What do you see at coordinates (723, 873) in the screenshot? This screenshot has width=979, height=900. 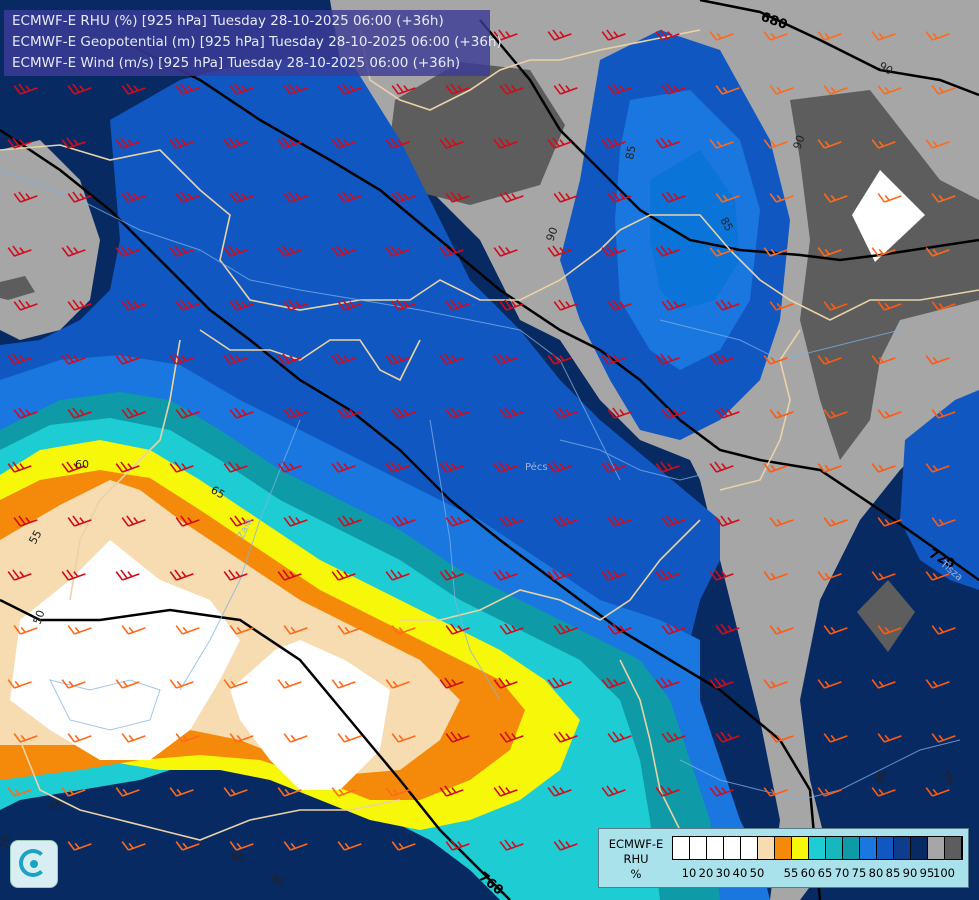 I see `legend-tick-label: 30` at bounding box center [723, 873].